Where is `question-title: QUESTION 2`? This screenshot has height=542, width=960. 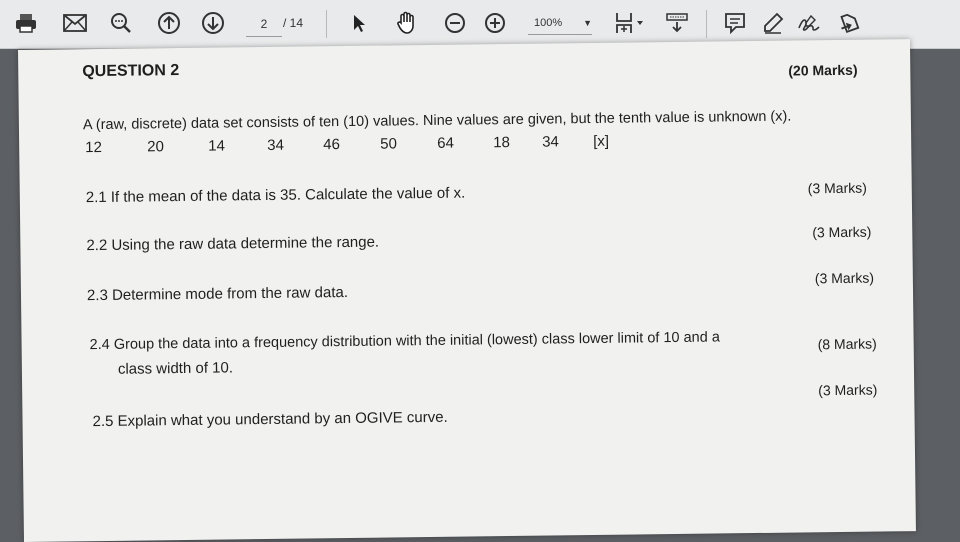
question-title: QUESTION 2 is located at coordinates (131, 71).